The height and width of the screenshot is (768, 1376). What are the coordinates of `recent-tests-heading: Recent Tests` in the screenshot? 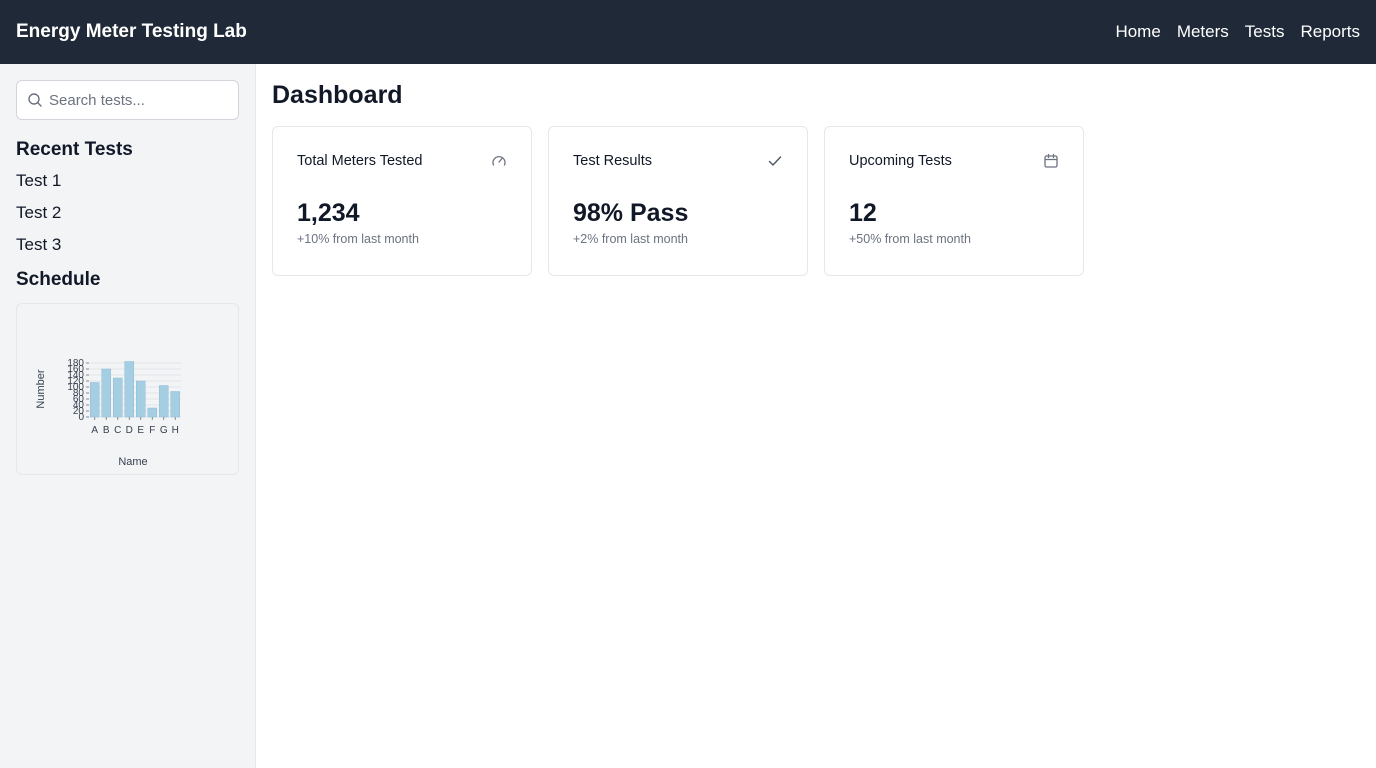 It's located at (74, 149).